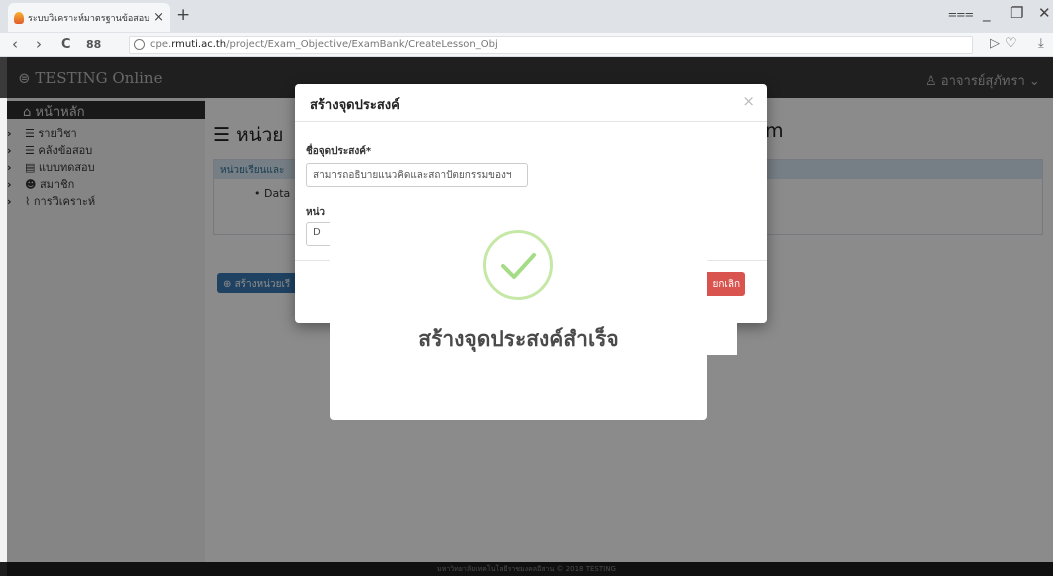 The height and width of the screenshot is (576, 1053). Describe the element at coordinates (1011, 43) in the screenshot. I see `favorite-heart-icon: ♡` at that location.